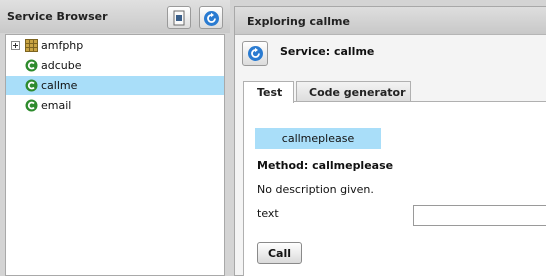  Describe the element at coordinates (390, 21) in the screenshot. I see `explorer-header: Exploring callme` at that location.